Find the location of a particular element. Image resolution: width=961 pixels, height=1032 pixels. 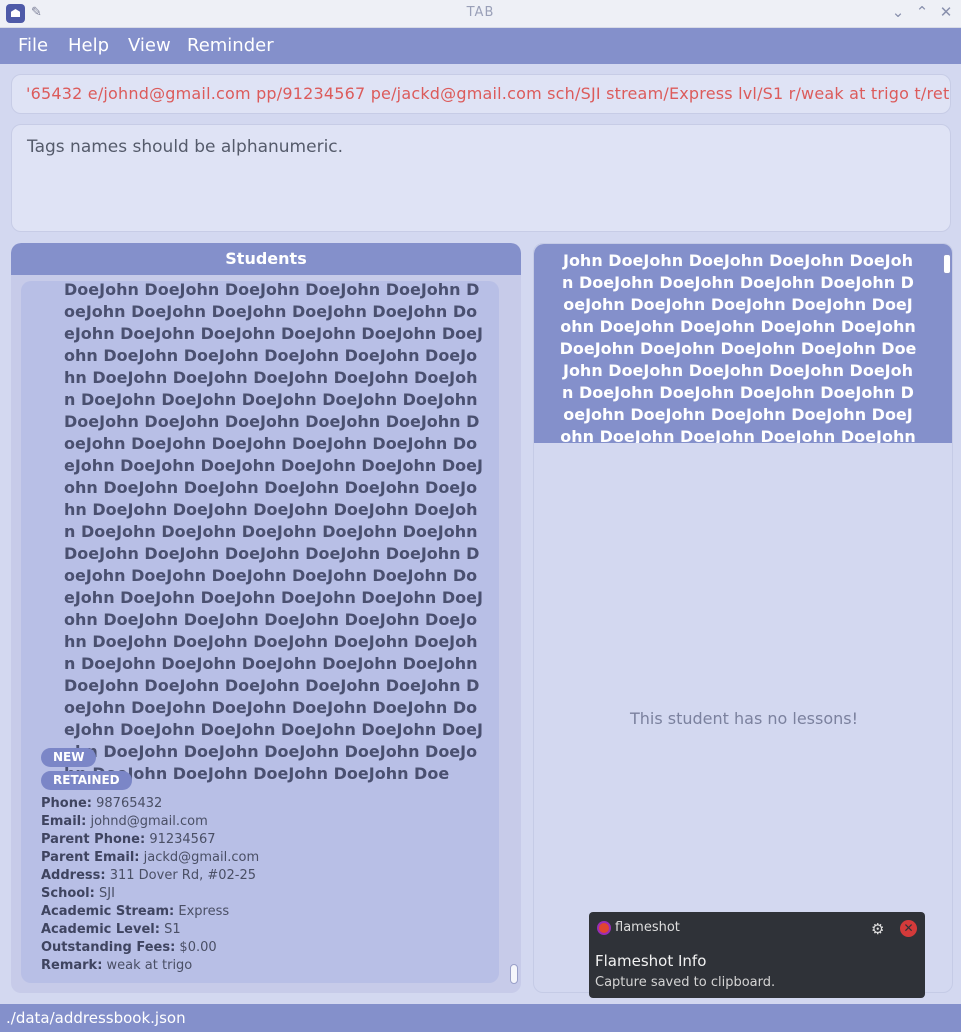

students-header: Students is located at coordinates (266, 259).